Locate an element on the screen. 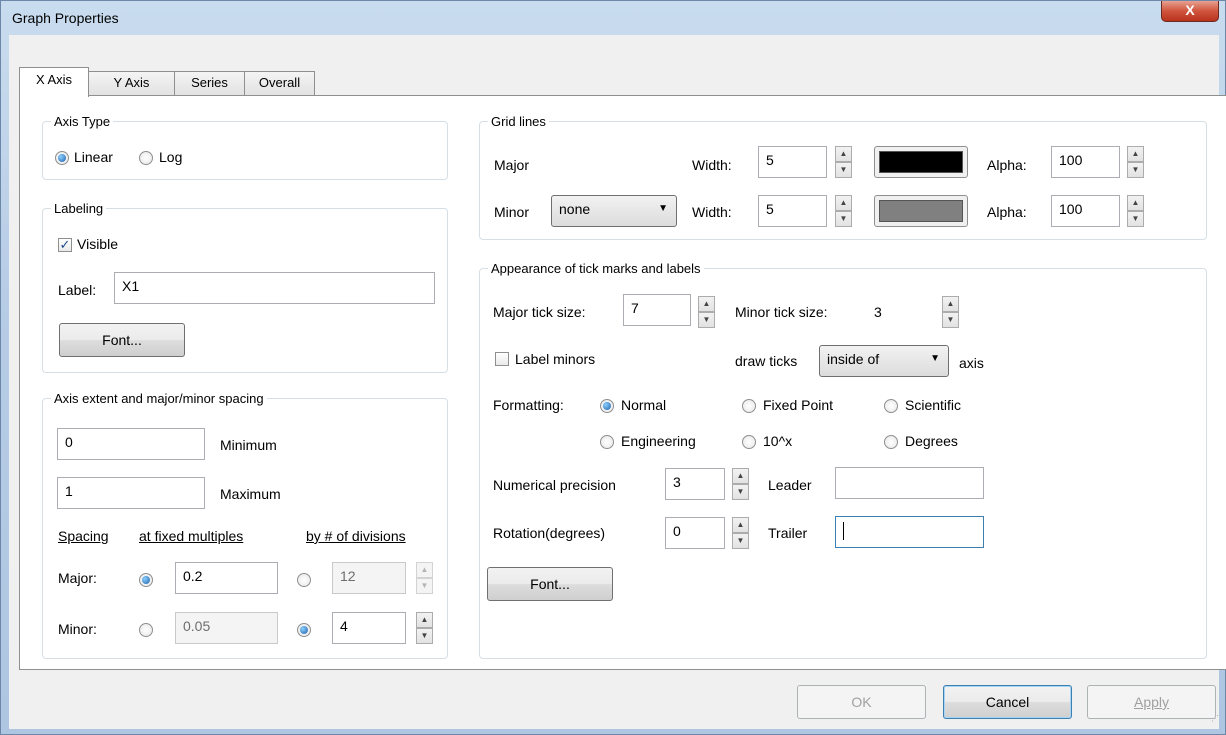 This screenshot has height=735, width=1226. cancel-button: Cancel is located at coordinates (1007, 702).